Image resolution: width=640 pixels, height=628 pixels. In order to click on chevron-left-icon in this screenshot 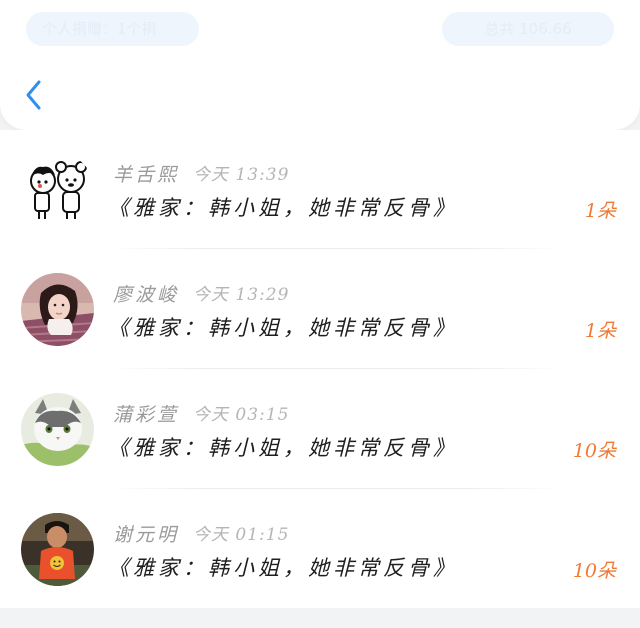, I will do `click(33, 95)`.